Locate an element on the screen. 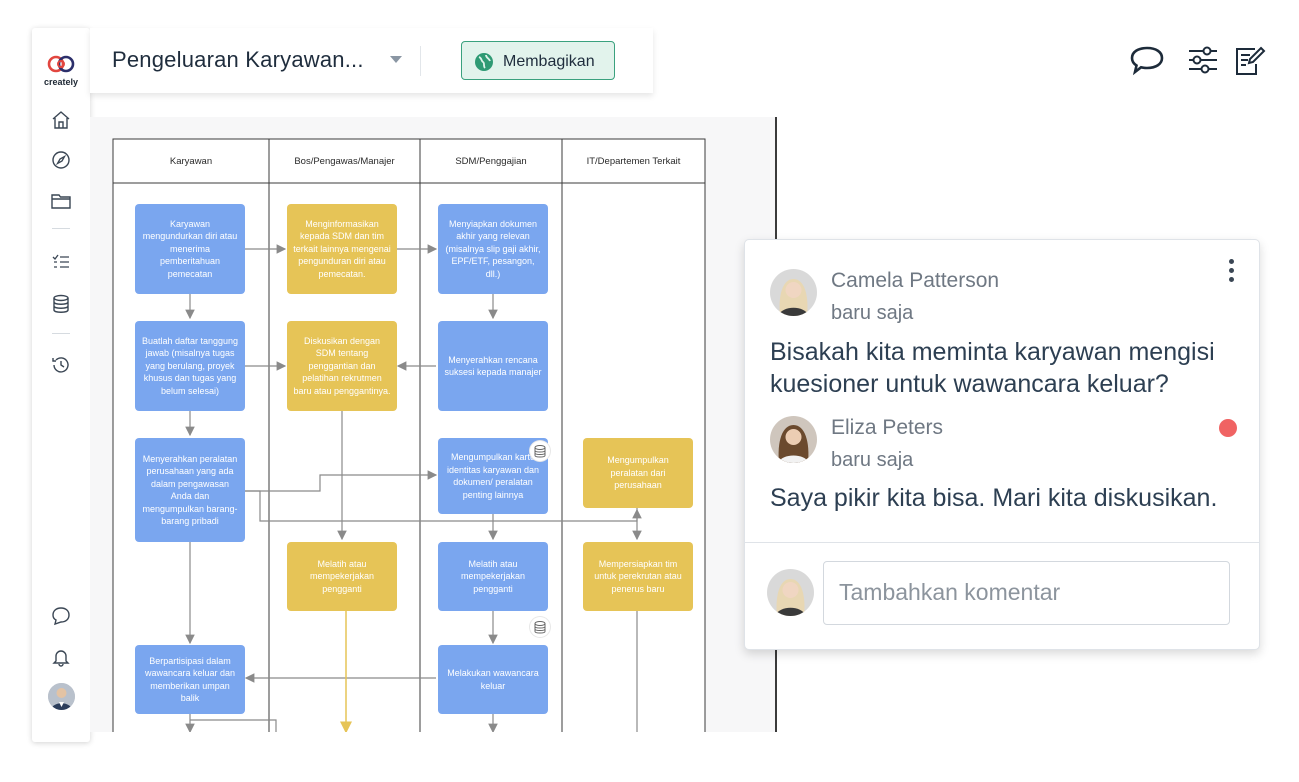 This screenshot has height=782, width=1299. lane-header: Bos/Pengawas/Manajer is located at coordinates (344, 161).